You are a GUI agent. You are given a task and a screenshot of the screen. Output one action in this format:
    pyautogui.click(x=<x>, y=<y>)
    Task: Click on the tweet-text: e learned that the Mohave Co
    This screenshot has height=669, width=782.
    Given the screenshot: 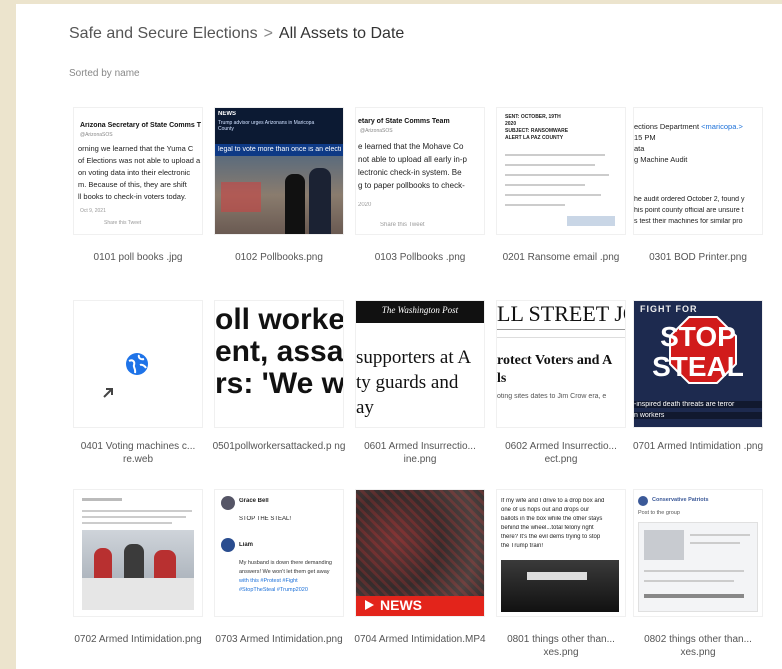 What is the action you would take?
    pyautogui.click(x=411, y=146)
    